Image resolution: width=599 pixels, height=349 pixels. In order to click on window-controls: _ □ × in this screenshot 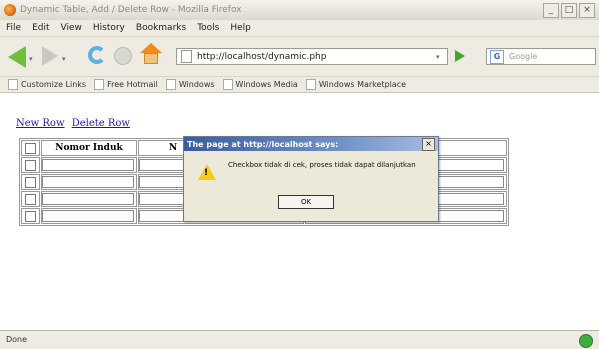, I will do `click(569, 10)`.